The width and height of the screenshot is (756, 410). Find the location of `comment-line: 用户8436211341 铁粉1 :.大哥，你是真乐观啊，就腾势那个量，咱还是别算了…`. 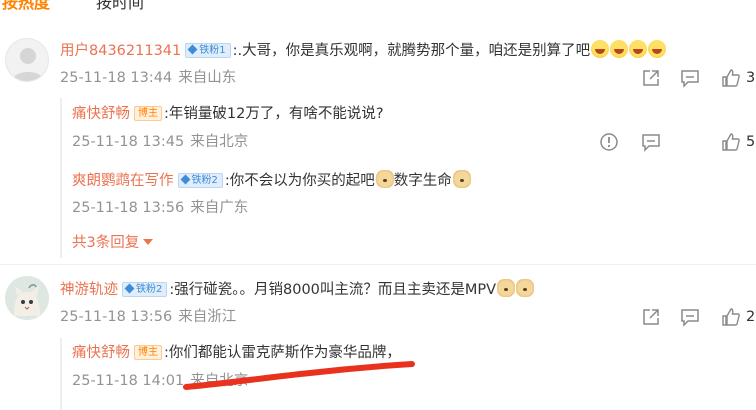

comment-line: 用户8436211341 铁粉1 :.大哥，你是真乐观啊，就腾势那个量，咱还是别算了… is located at coordinates (363, 50).